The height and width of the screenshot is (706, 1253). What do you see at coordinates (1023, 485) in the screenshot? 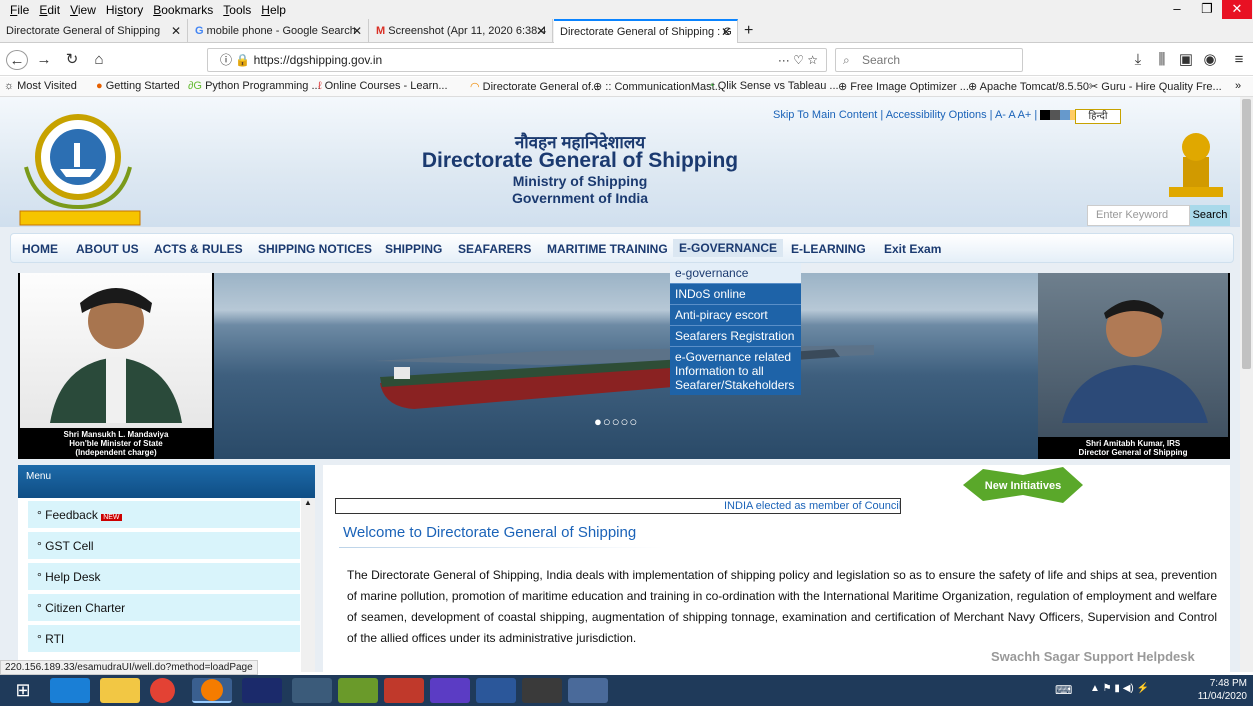
I see `new-initiatives-badge: New Initiatives` at bounding box center [1023, 485].